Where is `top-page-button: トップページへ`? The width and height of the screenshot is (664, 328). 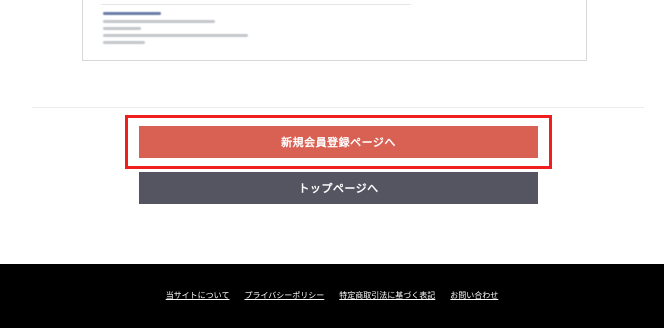 top-page-button: トップページへ is located at coordinates (338, 188).